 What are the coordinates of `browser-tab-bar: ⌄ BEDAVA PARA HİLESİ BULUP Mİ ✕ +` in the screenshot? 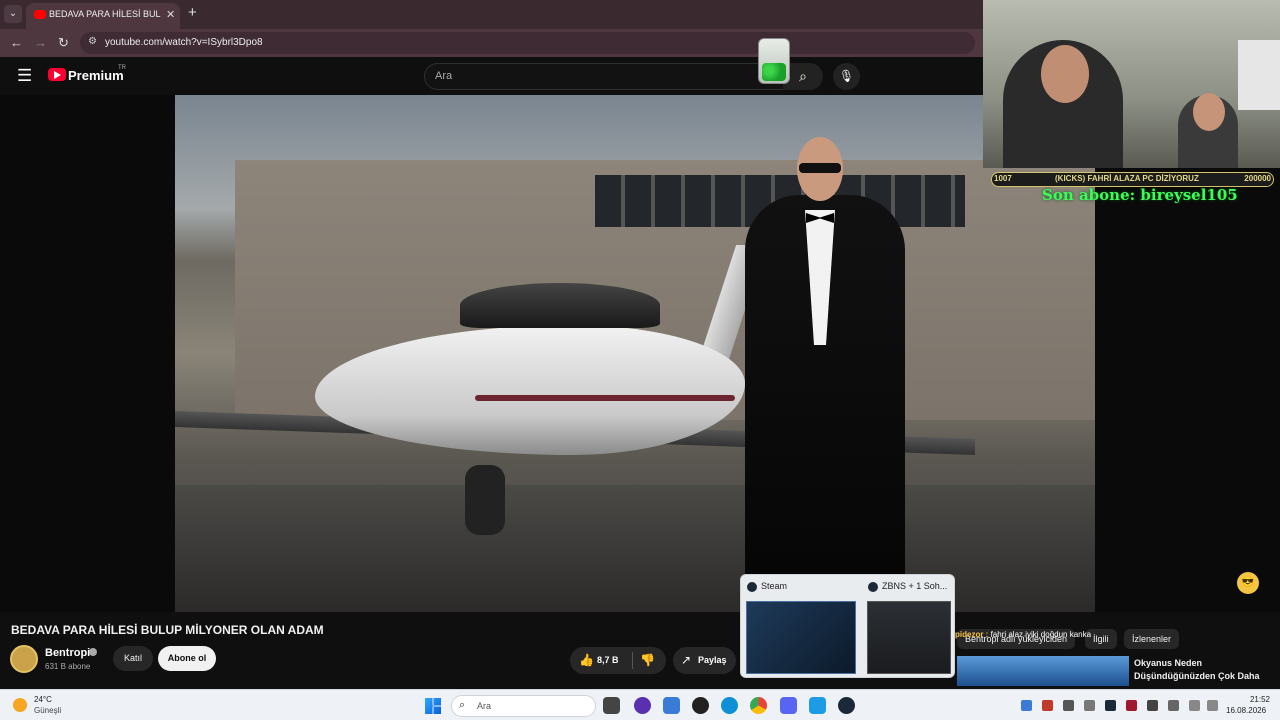 It's located at (491, 14).